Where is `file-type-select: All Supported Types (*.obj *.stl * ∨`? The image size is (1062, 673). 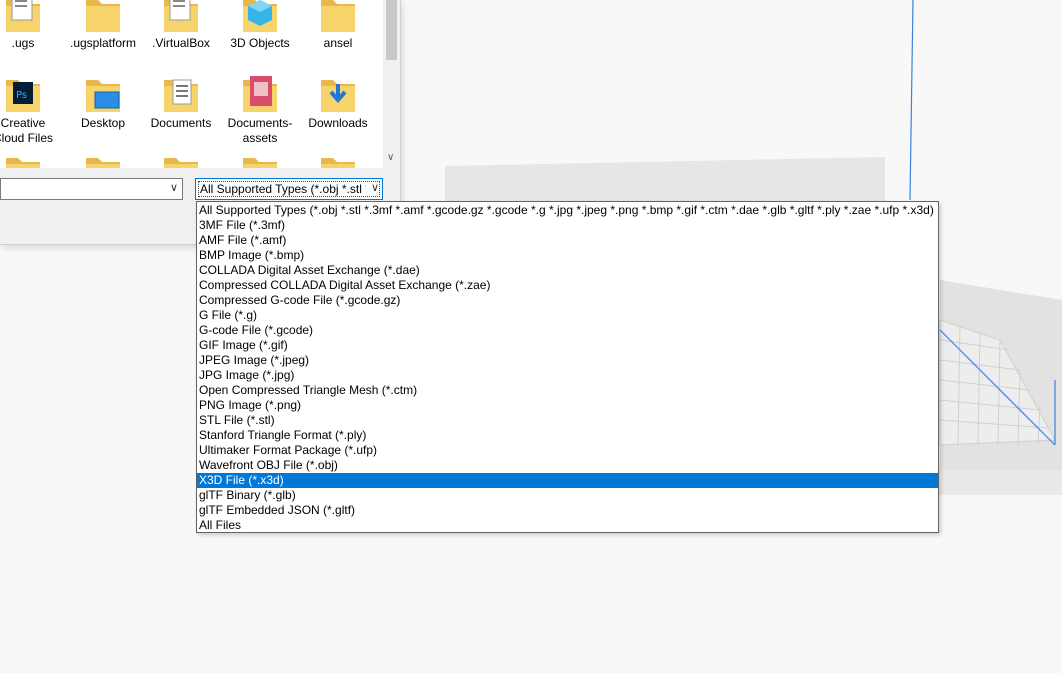
file-type-select: All Supported Types (*.obj *.stl * ∨ is located at coordinates (289, 189).